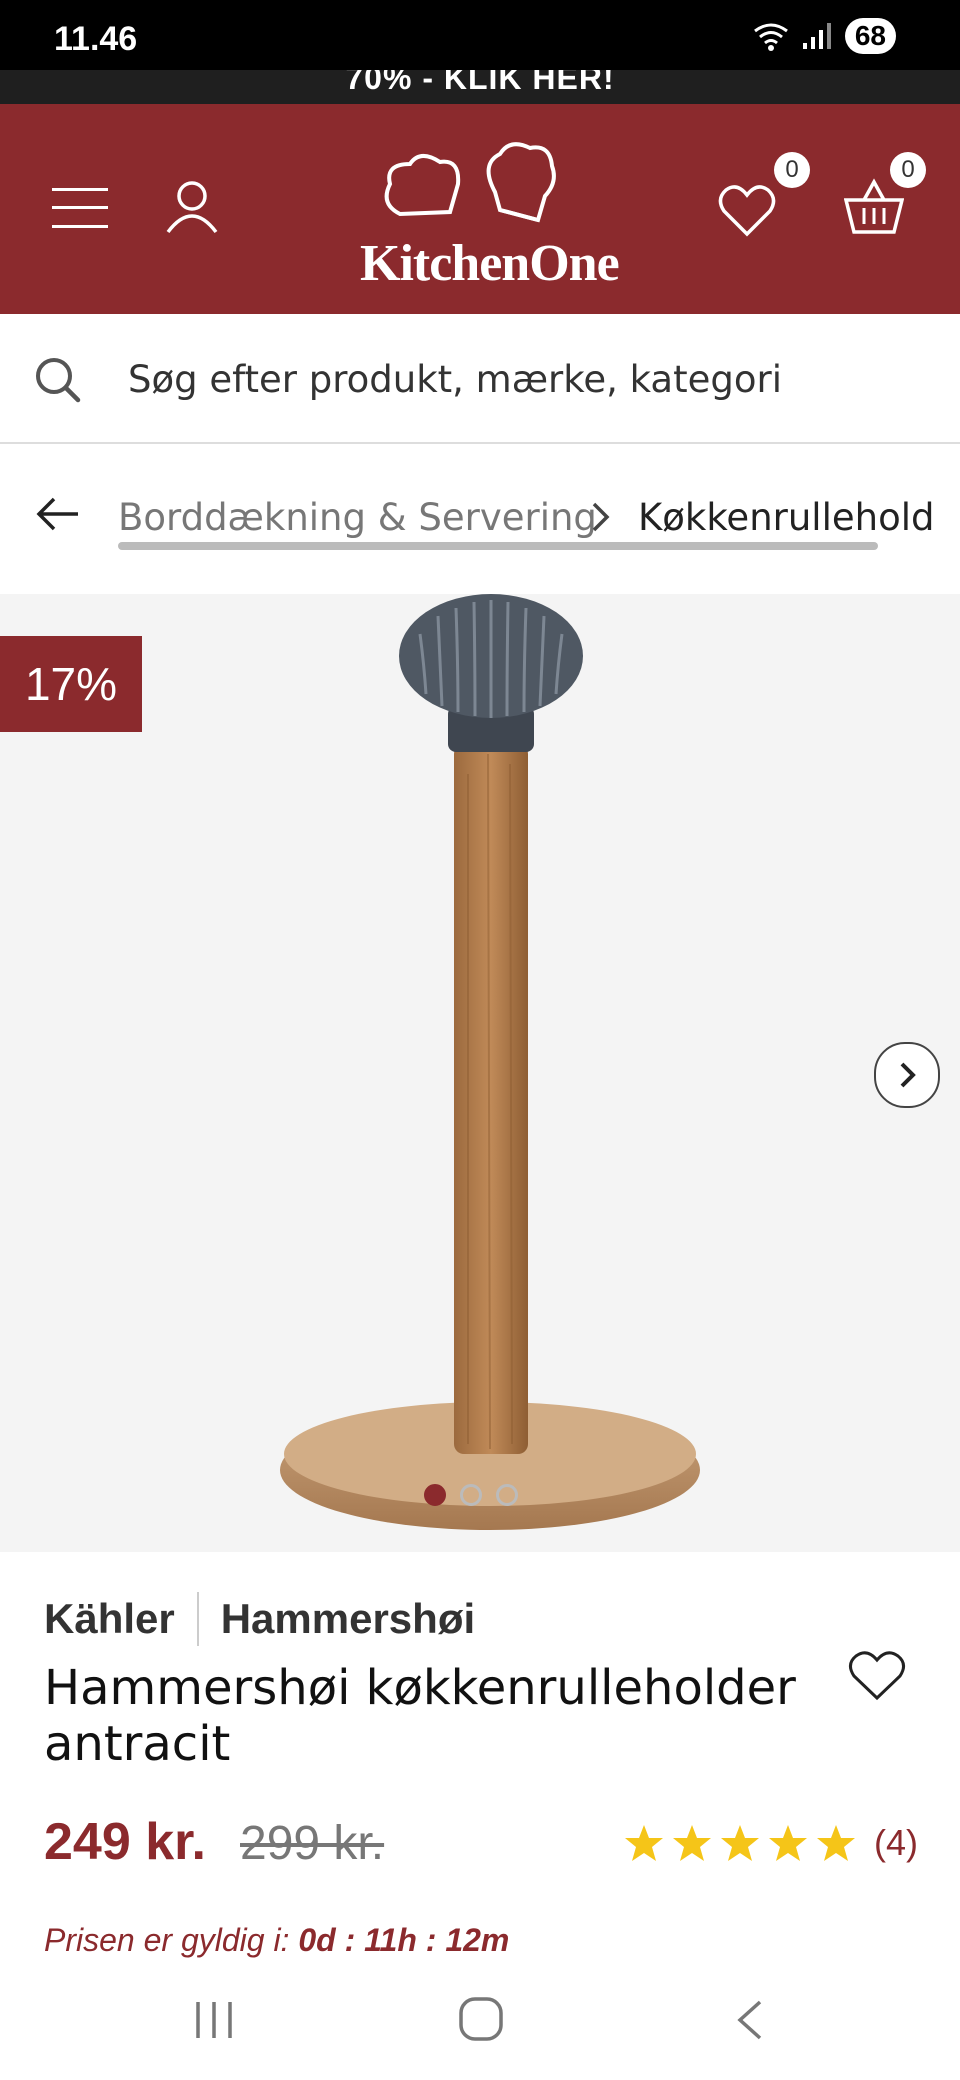  What do you see at coordinates (197, 1619) in the screenshot?
I see `brand-separator` at bounding box center [197, 1619].